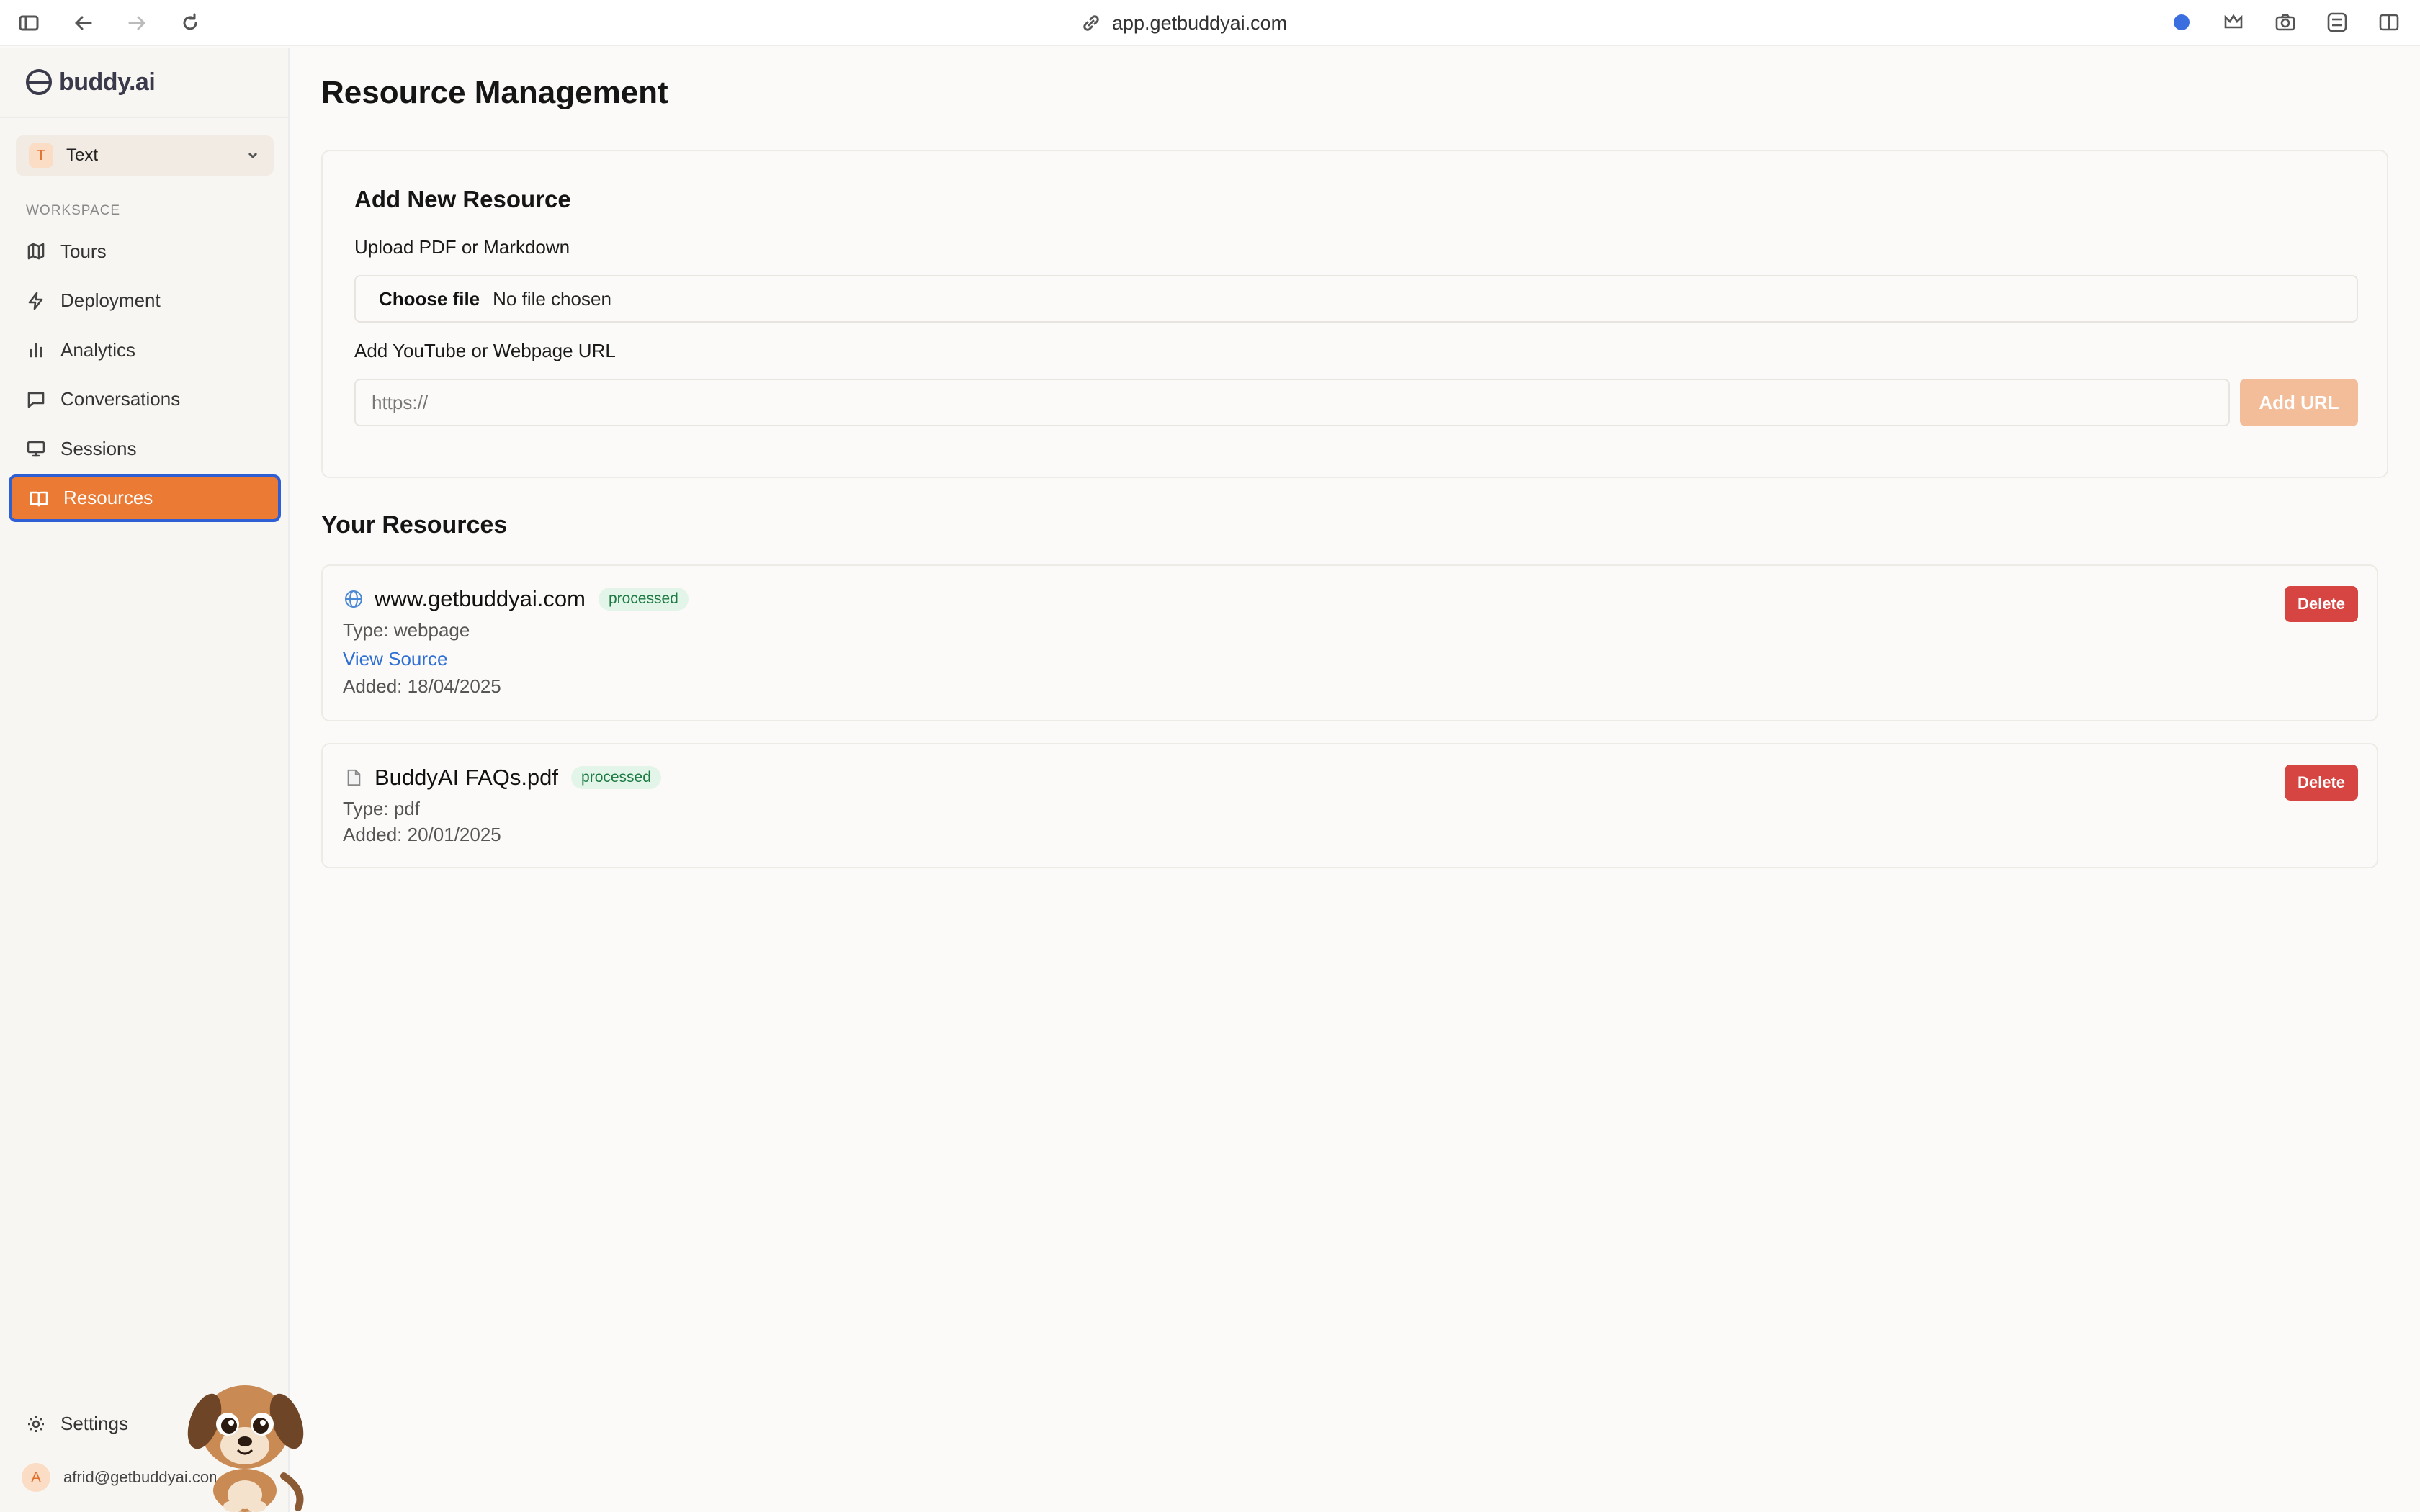  What do you see at coordinates (353, 778) in the screenshot?
I see `document-icon` at bounding box center [353, 778].